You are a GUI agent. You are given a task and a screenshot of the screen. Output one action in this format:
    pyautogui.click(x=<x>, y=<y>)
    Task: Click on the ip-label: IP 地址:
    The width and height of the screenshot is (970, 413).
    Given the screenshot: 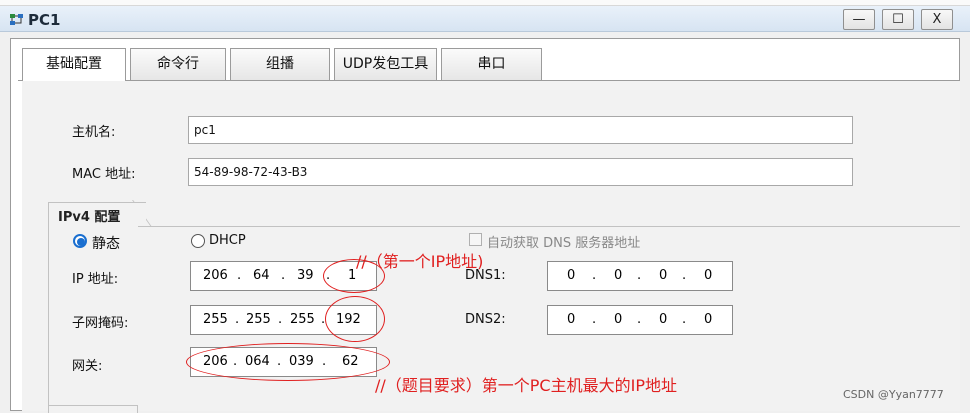 What is the action you would take?
    pyautogui.click(x=95, y=279)
    